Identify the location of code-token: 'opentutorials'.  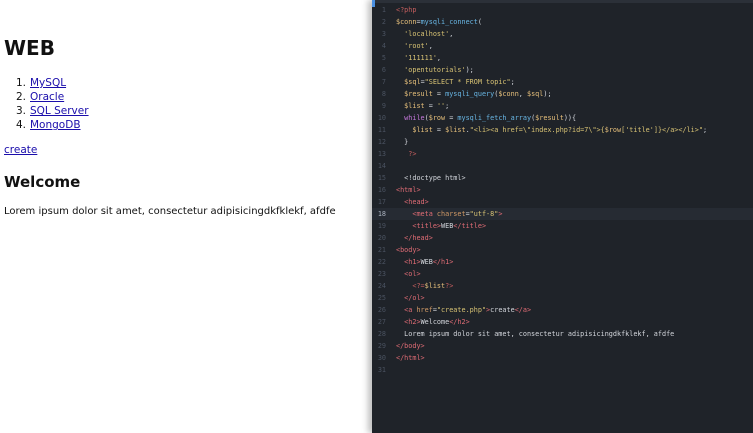
(431, 70).